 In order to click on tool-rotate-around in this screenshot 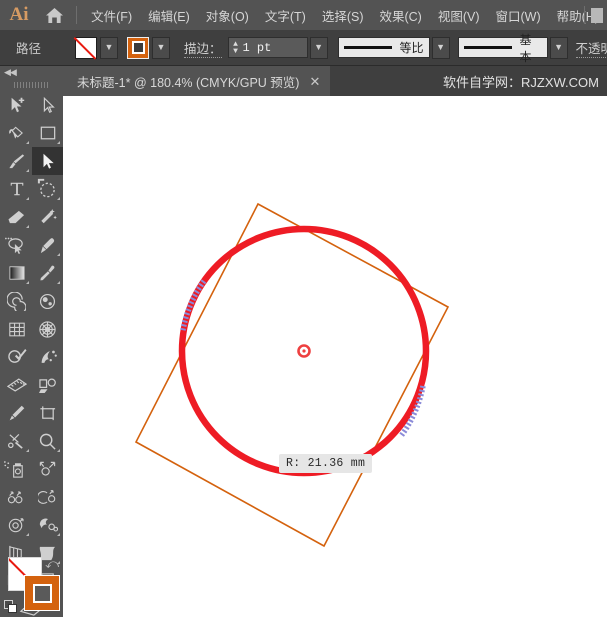, I will do `click(16, 525)`.